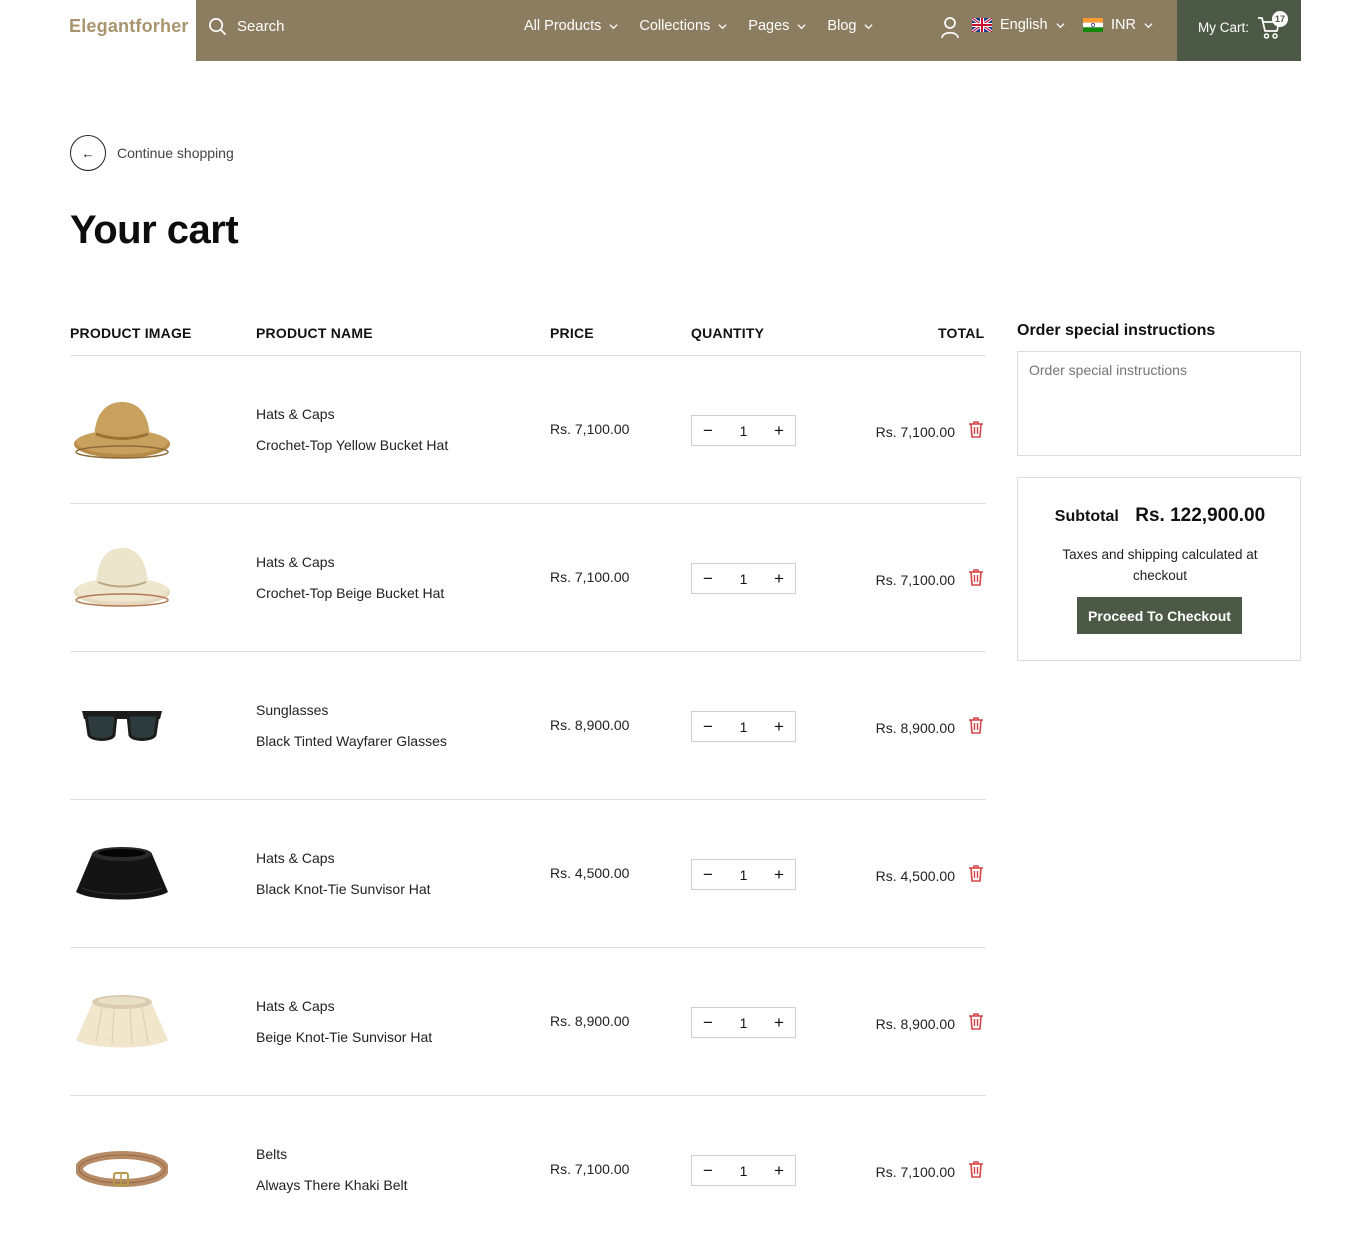  What do you see at coordinates (122, 1021) in the screenshot?
I see `product-image-beige-sunvisor` at bounding box center [122, 1021].